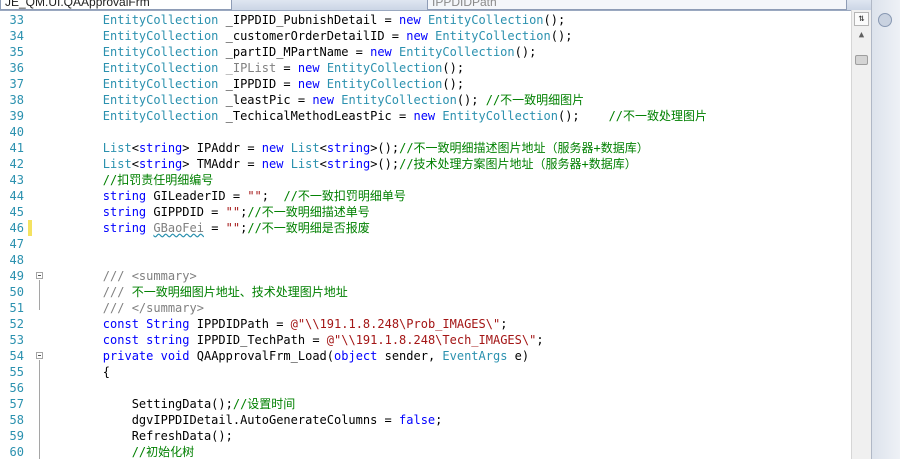 The height and width of the screenshot is (459, 900). What do you see at coordinates (425, 196) in the screenshot?
I see `code-line: 44 string GILeaderID = ""; //不一致扣罚明细单号` at bounding box center [425, 196].